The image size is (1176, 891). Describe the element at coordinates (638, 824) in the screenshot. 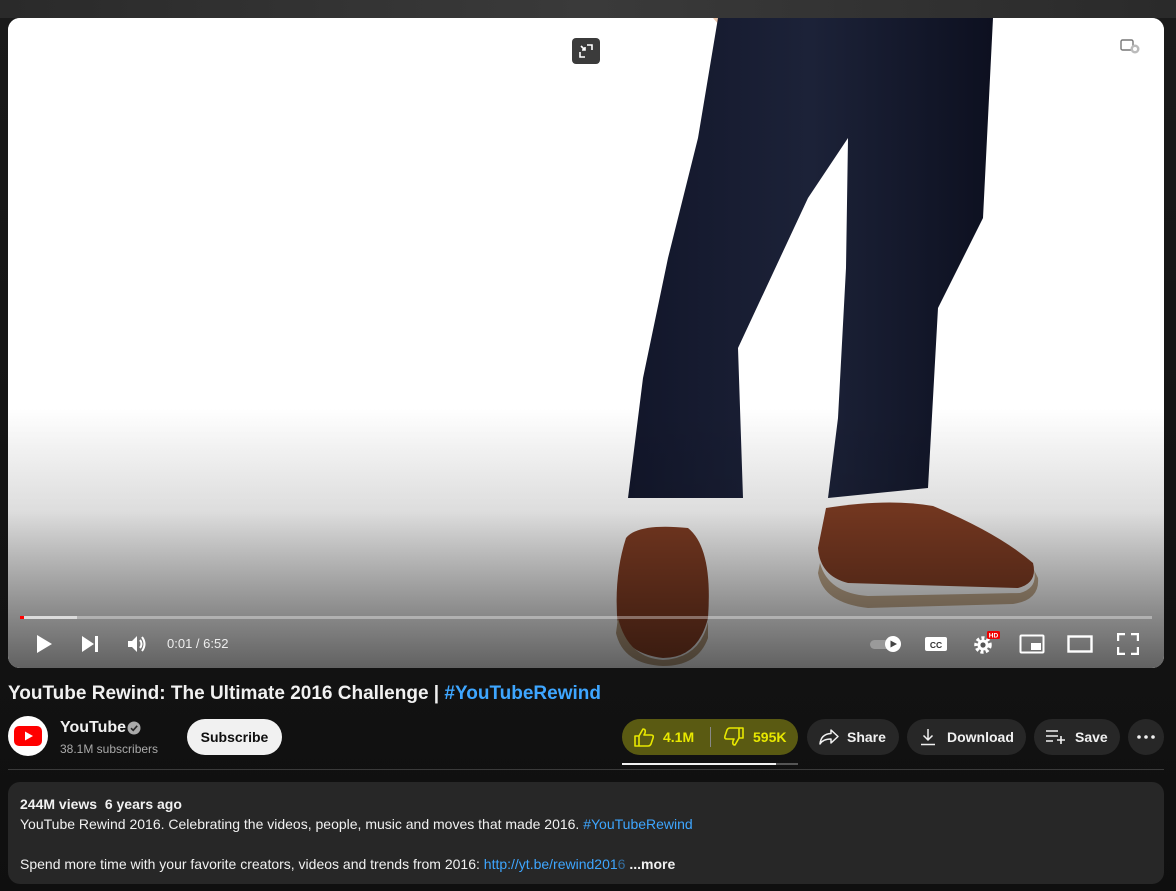

I see `description-hashtag-link: #YouTubeRewind` at that location.